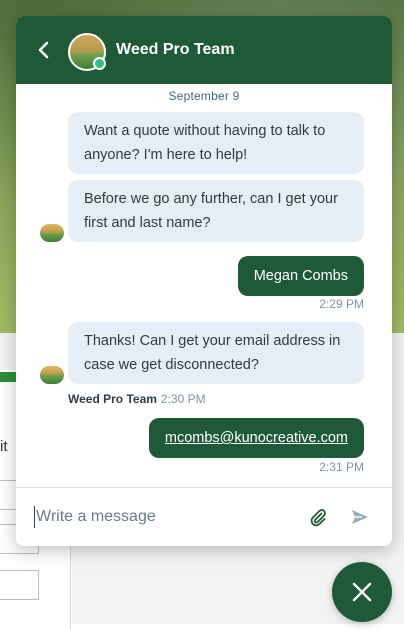 The height and width of the screenshot is (630, 404). What do you see at coordinates (4, 446) in the screenshot?
I see `background-form-text: it` at bounding box center [4, 446].